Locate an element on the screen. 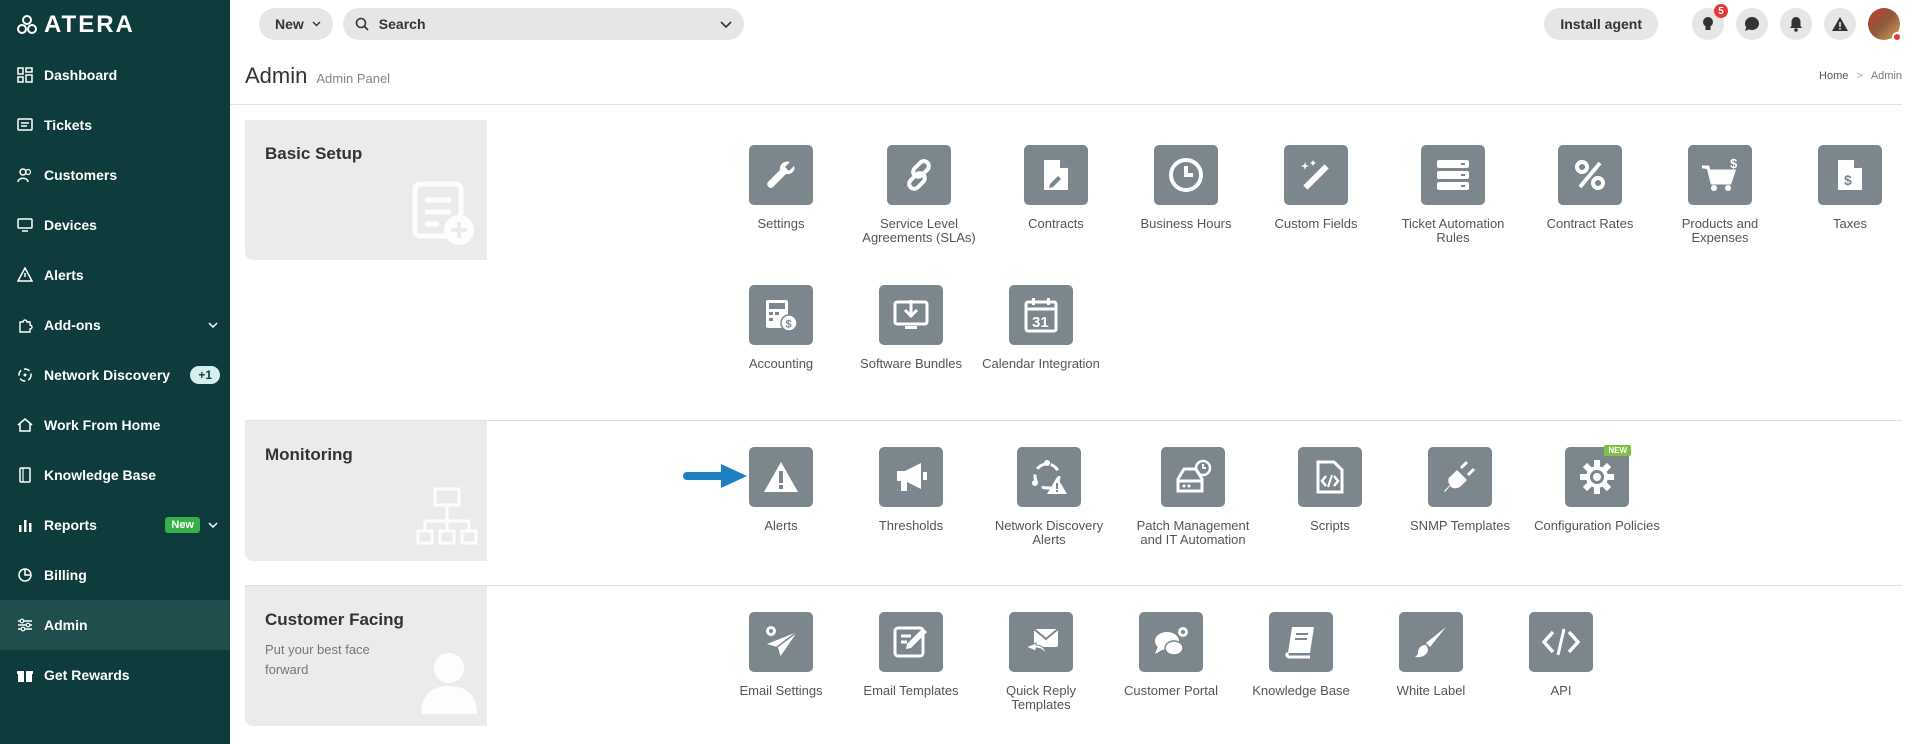 The image size is (1915, 744). code-file-icon is located at coordinates (1330, 477).